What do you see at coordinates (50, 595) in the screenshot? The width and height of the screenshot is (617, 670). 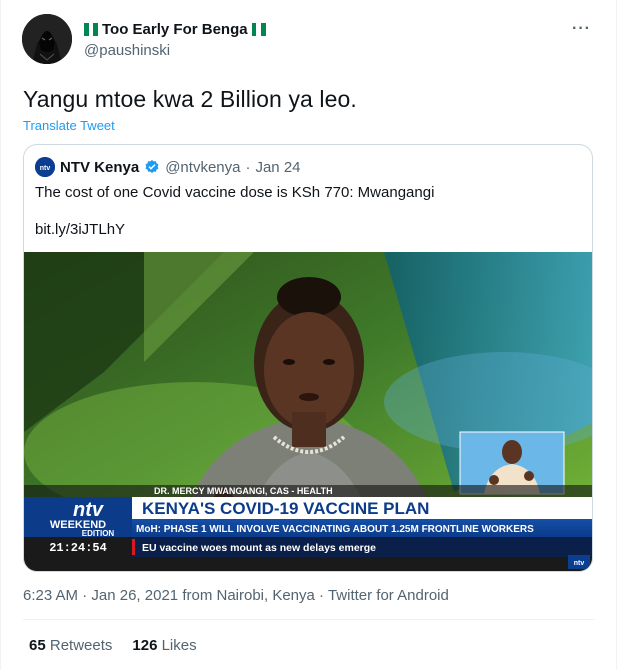 I see `tweet-time: 6:23 AM` at bounding box center [50, 595].